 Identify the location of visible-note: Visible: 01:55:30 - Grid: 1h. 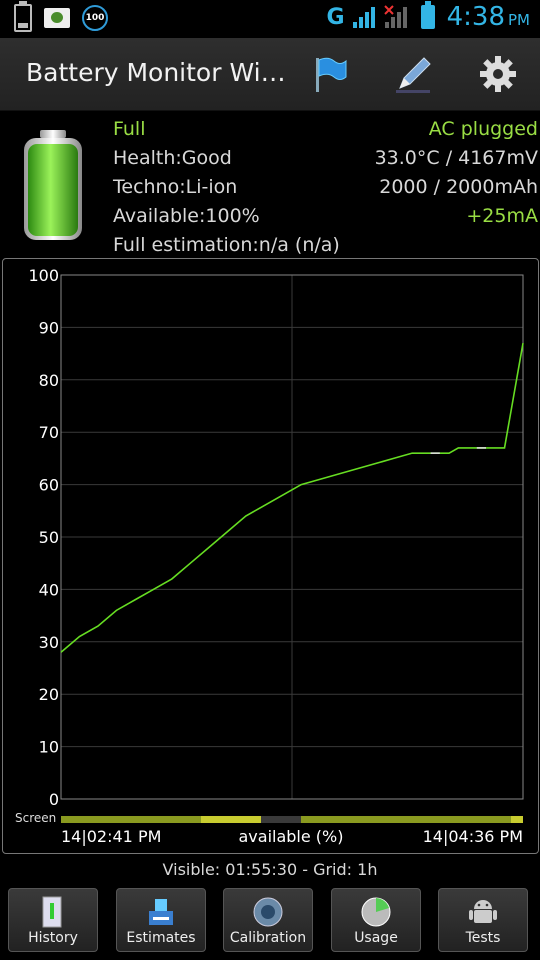
(270, 869).